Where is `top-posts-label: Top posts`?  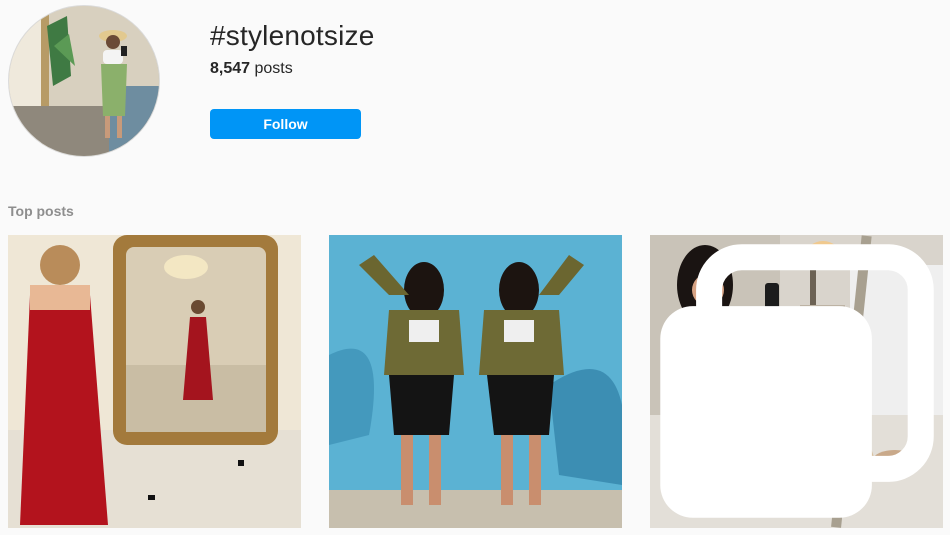
top-posts-label: Top posts is located at coordinates (41, 211).